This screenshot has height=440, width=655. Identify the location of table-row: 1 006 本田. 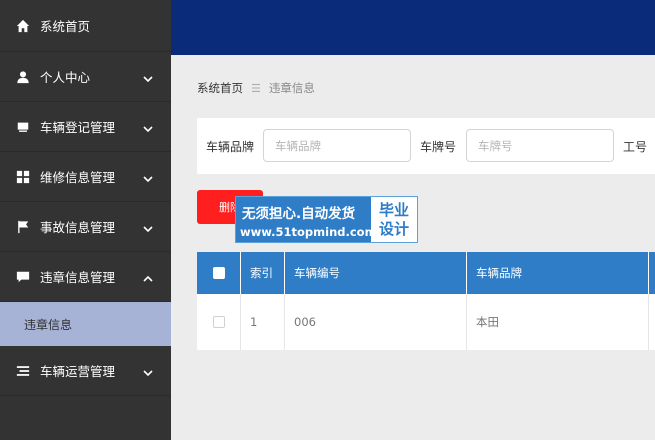
(426, 322).